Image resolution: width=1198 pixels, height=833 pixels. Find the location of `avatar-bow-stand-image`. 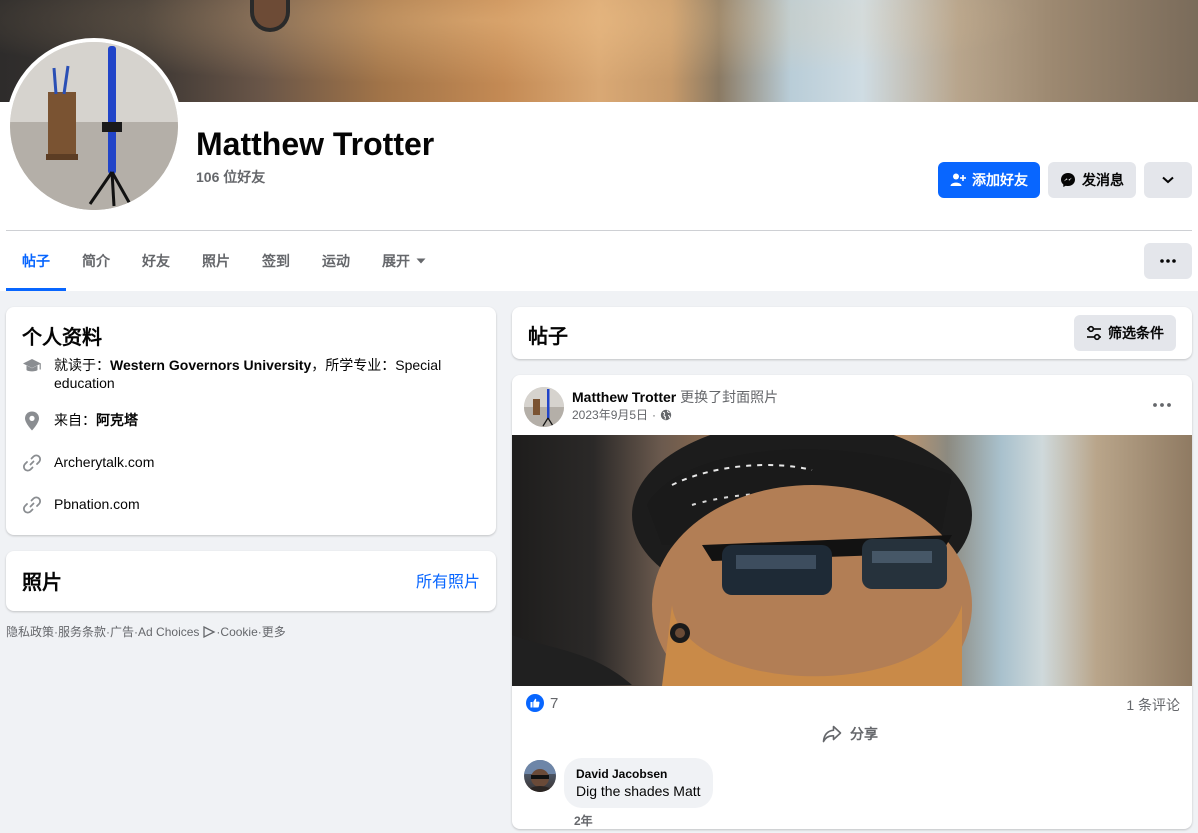

avatar-bow-stand-image is located at coordinates (94, 126).